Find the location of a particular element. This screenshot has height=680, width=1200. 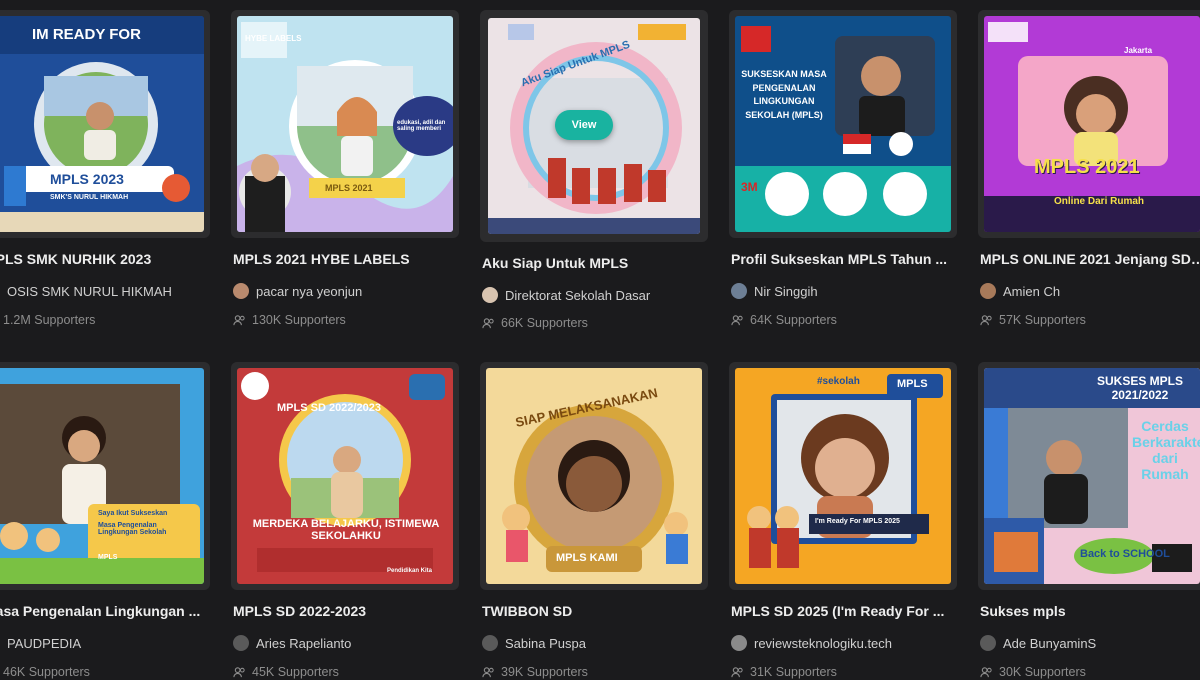

owner-name: Amien Ch is located at coordinates (1031, 291).